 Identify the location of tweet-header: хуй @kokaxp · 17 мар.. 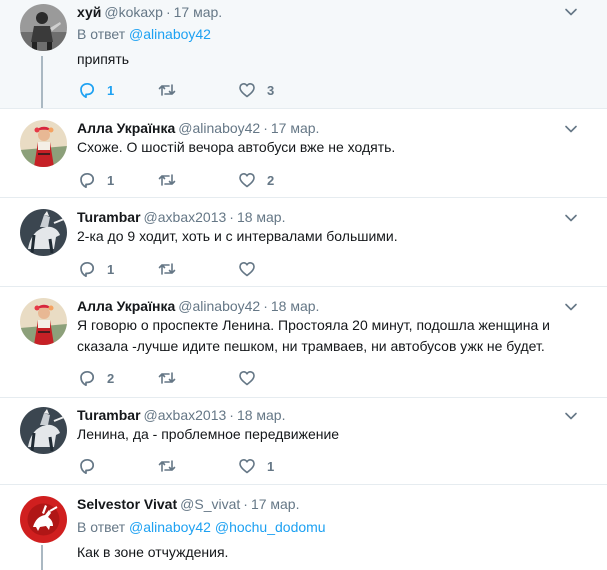
(149, 12).